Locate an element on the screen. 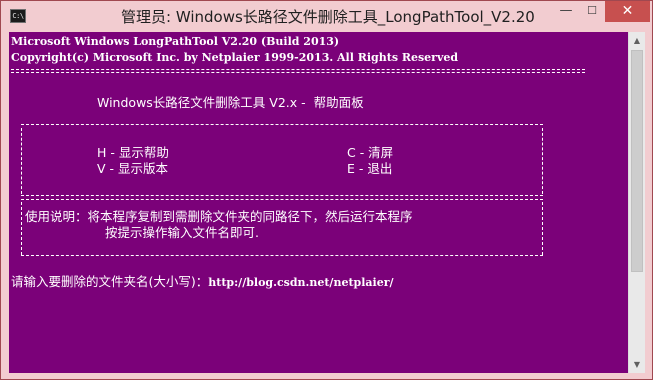 This screenshot has width=653, height=380. panel-top-border is located at coordinates (282, 124).